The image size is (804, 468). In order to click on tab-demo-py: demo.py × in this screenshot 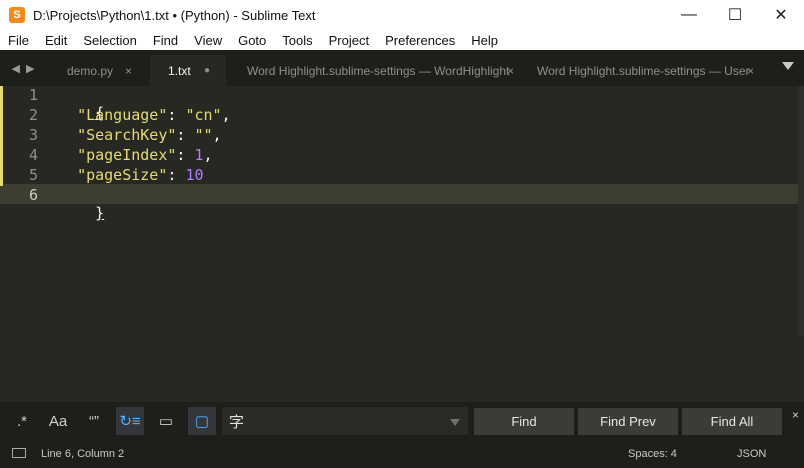, I will do `click(100, 70)`.